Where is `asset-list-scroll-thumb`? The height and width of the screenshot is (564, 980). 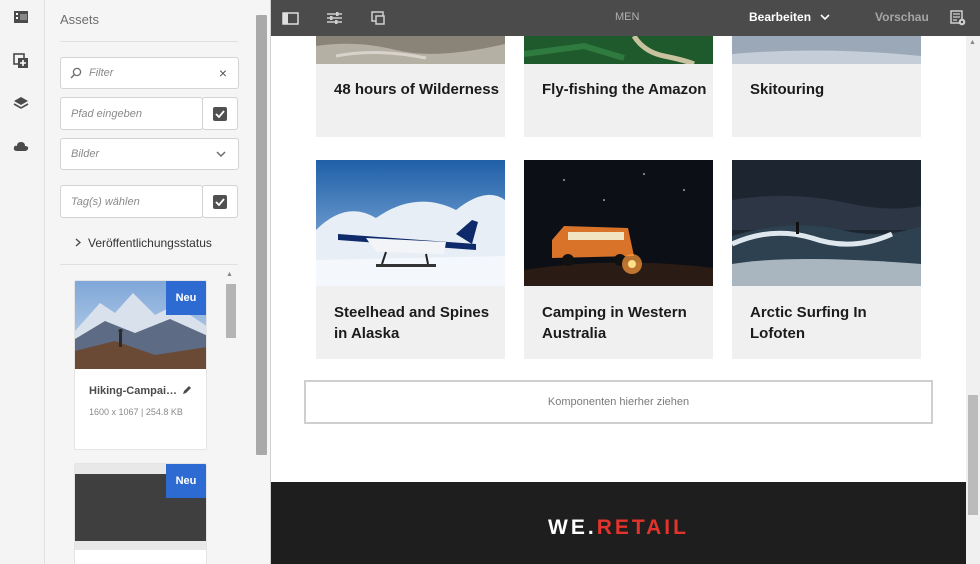 asset-list-scroll-thumb is located at coordinates (231, 311).